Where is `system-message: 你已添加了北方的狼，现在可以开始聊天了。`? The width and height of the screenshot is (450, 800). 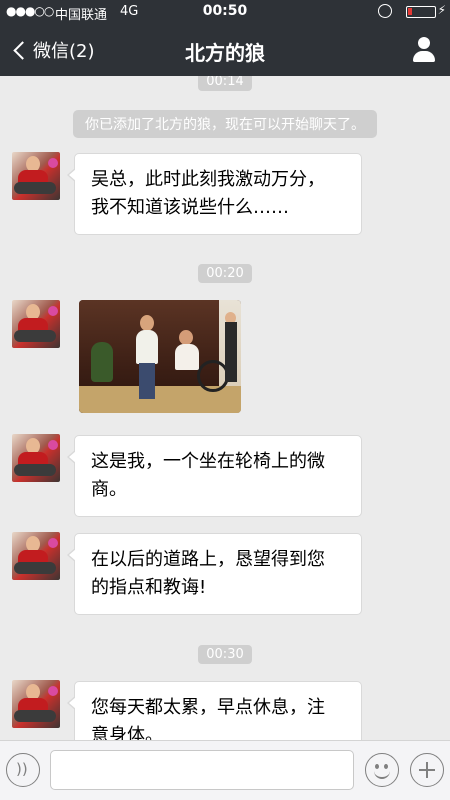 system-message: 你已添加了北方的狼，现在可以开始聊天了。 is located at coordinates (225, 124).